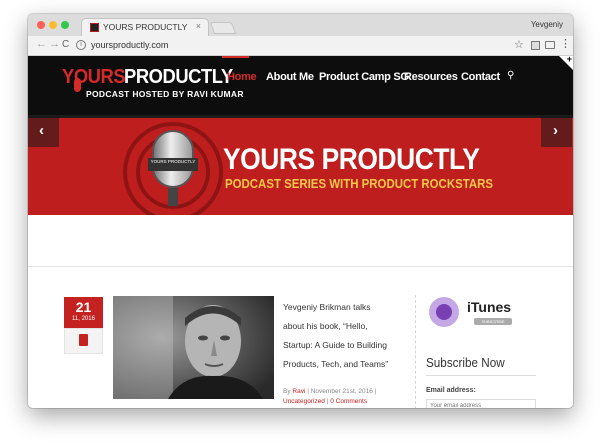 The height and width of the screenshot is (446, 600). What do you see at coordinates (364, 77) in the screenshot?
I see `nav-product-camp-sg: Product Camp SG` at bounding box center [364, 77].